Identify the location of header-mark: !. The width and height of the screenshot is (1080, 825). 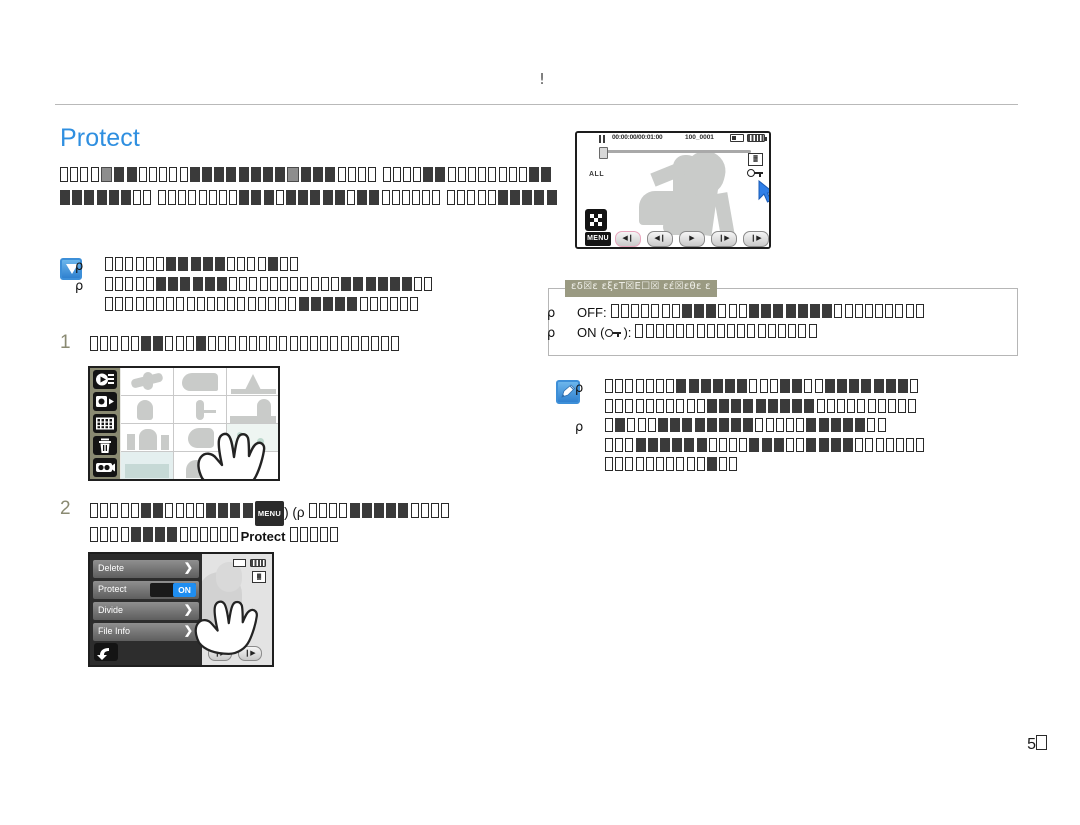
(541, 79).